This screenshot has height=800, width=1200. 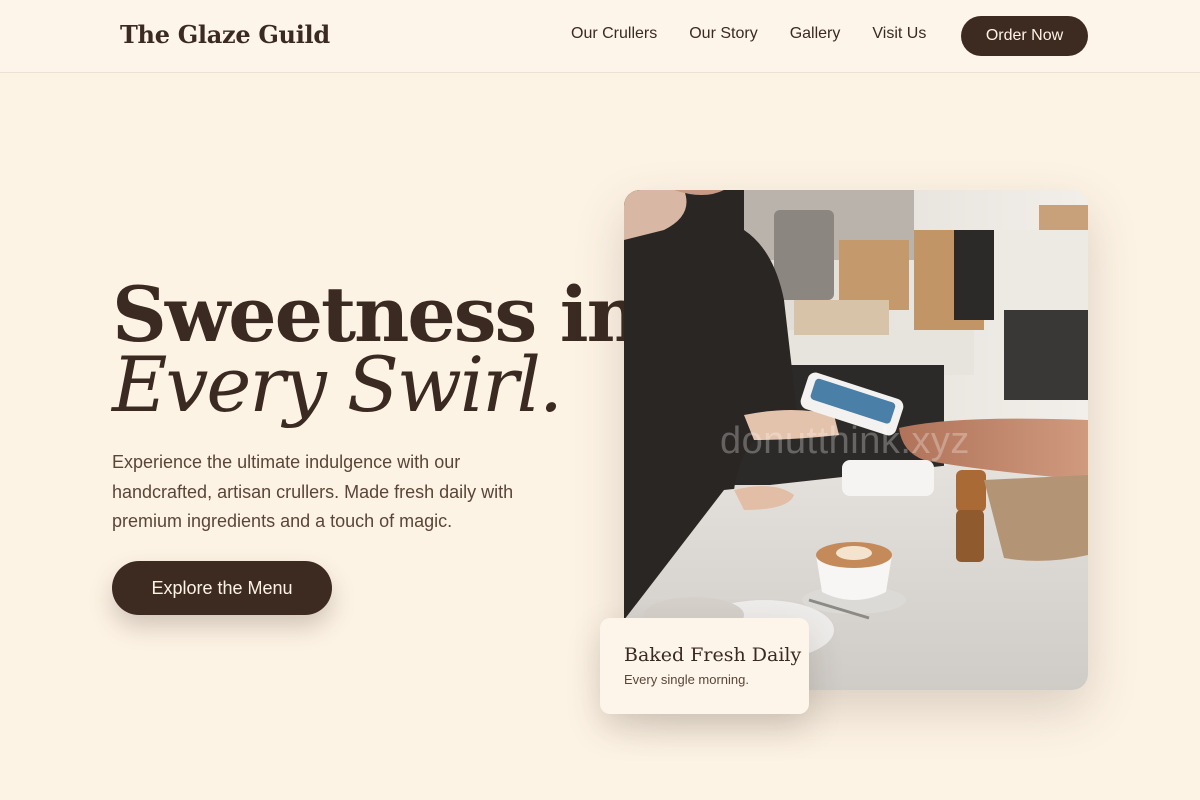 I want to click on baked-fresh-card: Baked Fresh Daily Every single morning., so click(x=704, y=666).